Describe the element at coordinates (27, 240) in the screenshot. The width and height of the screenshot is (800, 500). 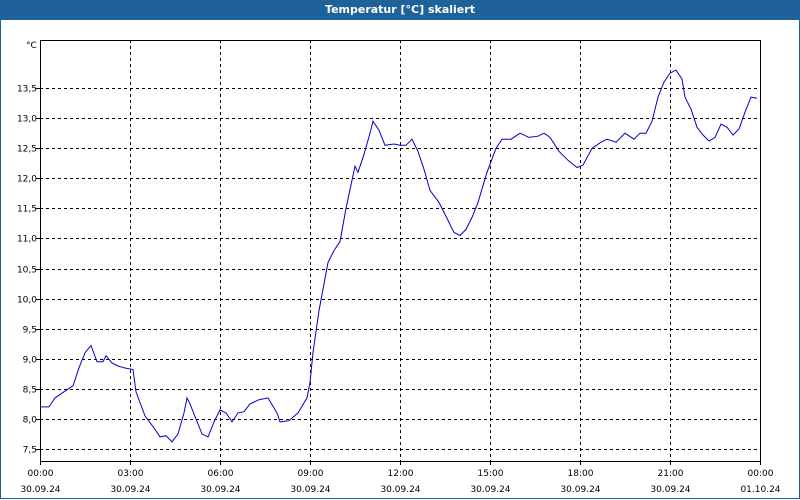
I see `y-tick-label: 11,0` at that location.